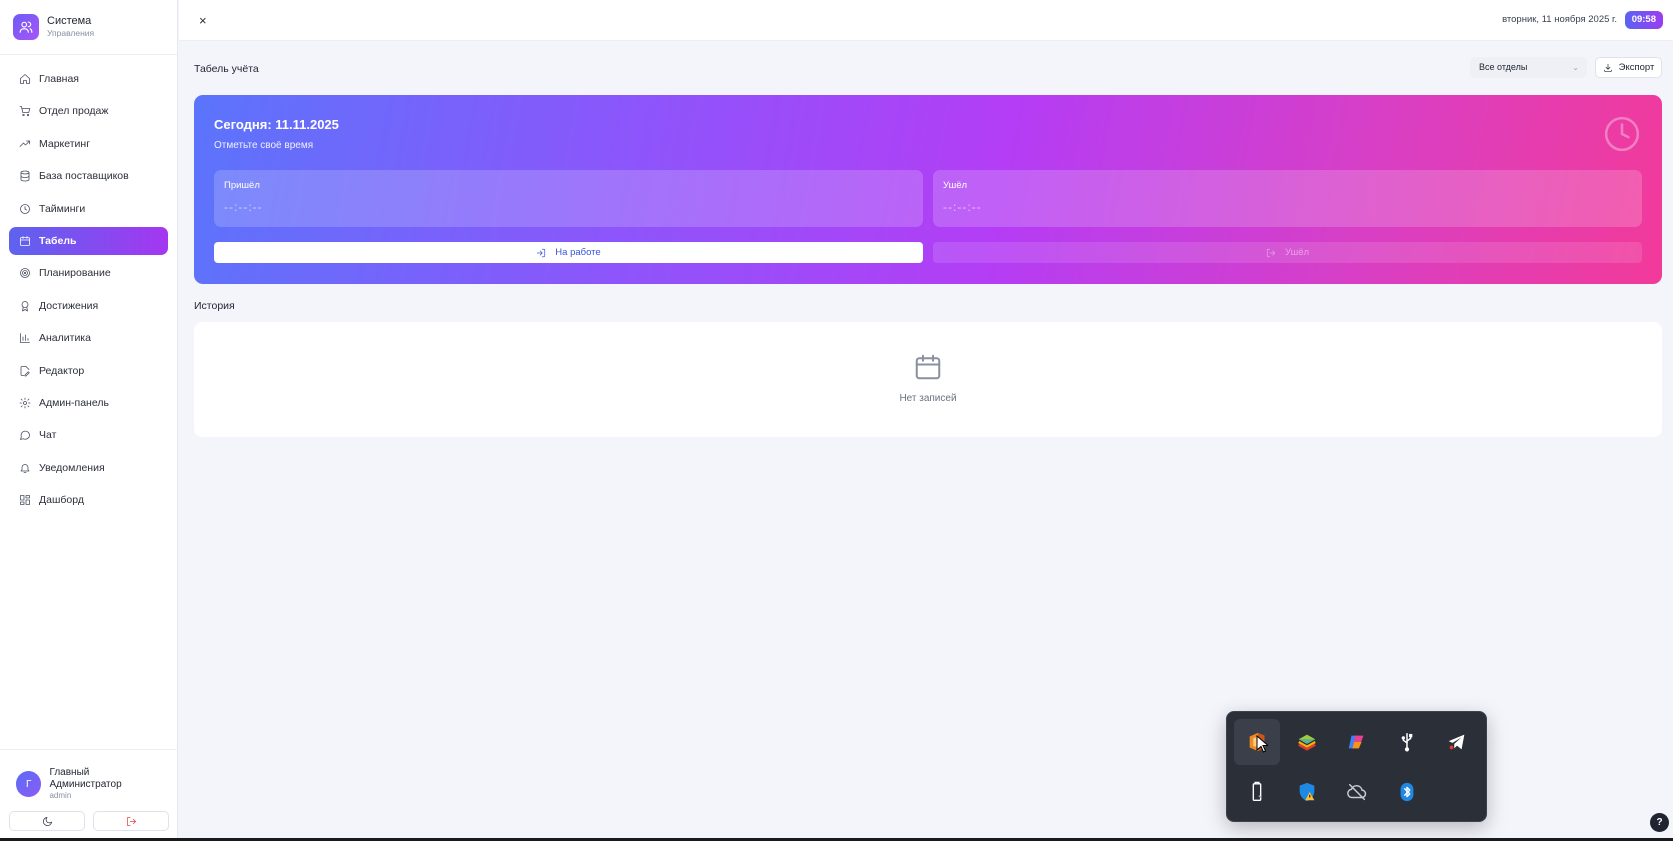 The image size is (1673, 841). What do you see at coordinates (264, 145) in the screenshot?
I see `today-subtitle: Отметьте своё время` at bounding box center [264, 145].